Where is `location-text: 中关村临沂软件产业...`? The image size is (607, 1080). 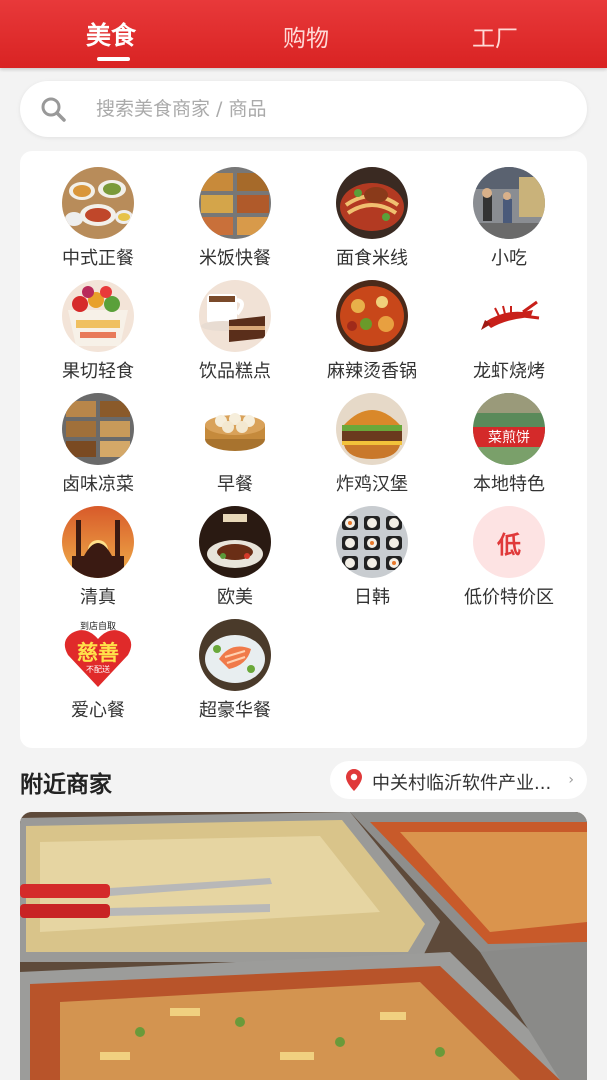
location-text: 中关村临沂软件产业... is located at coordinates (462, 783).